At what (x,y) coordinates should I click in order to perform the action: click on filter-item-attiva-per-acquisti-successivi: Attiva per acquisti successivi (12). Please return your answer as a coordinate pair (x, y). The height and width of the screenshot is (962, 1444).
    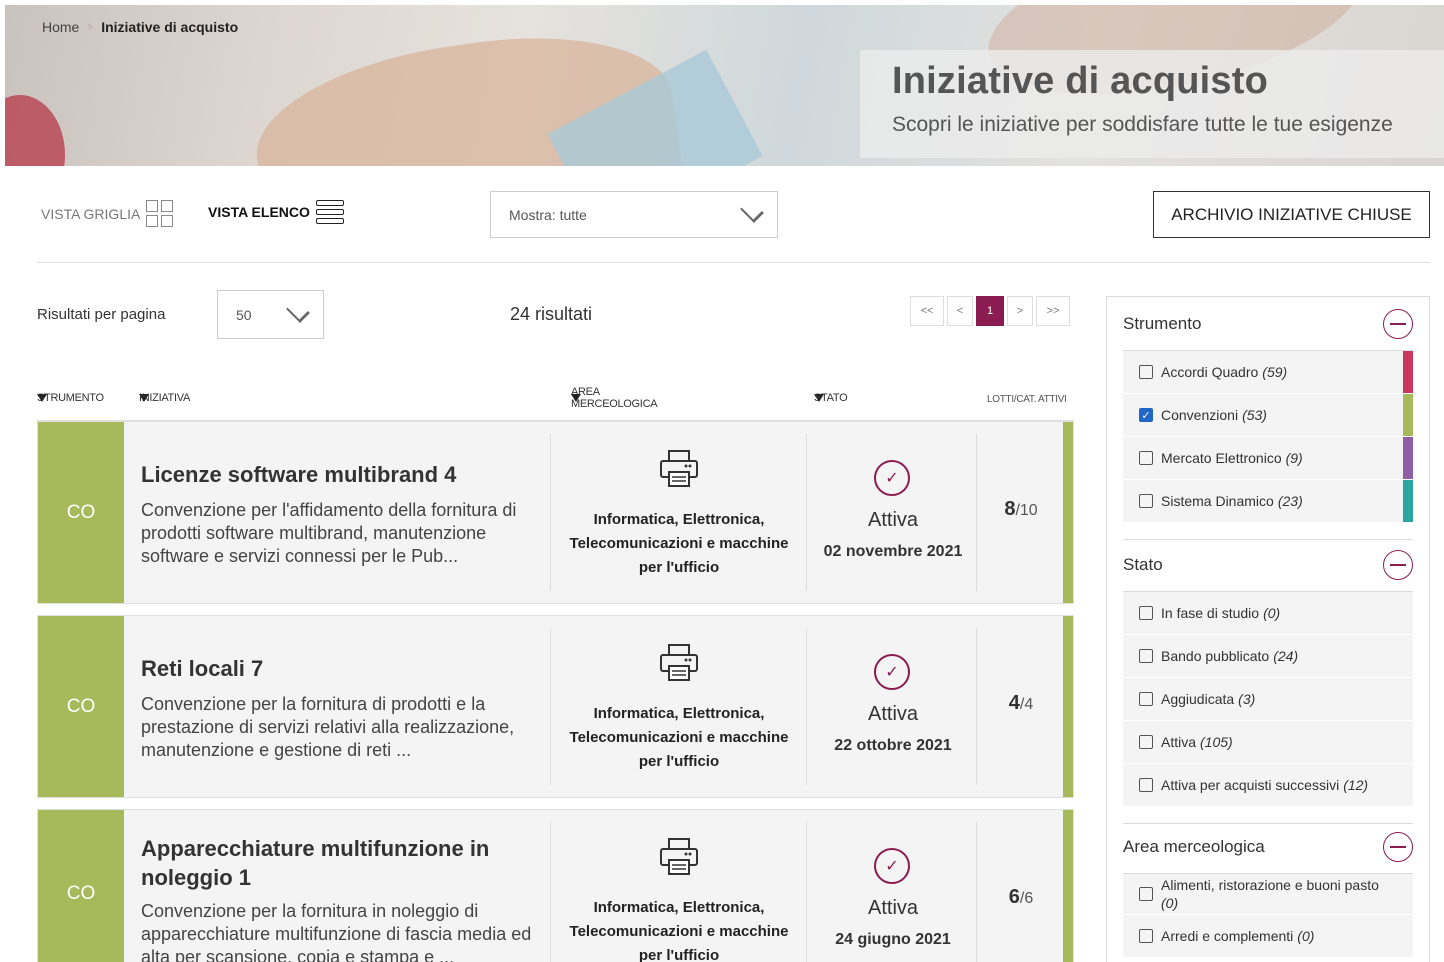
    Looking at the image, I should click on (1268, 785).